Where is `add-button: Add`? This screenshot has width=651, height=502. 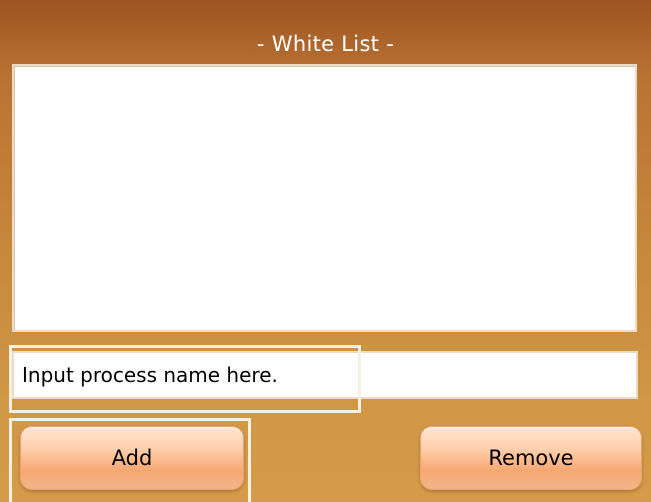
add-button: Add is located at coordinates (132, 458).